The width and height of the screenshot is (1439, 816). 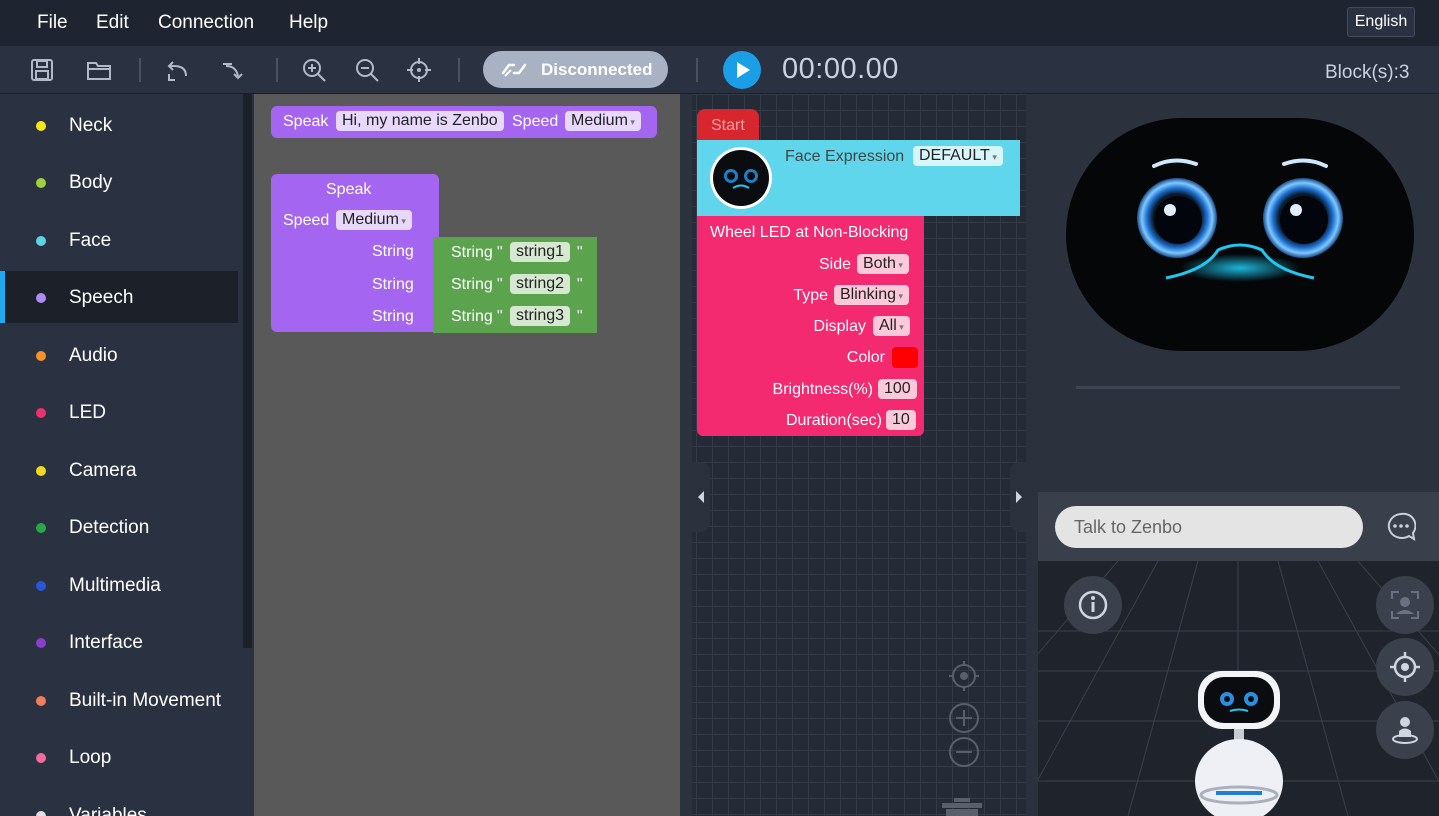 I want to click on string-value-field: string2, so click(x=540, y=284).